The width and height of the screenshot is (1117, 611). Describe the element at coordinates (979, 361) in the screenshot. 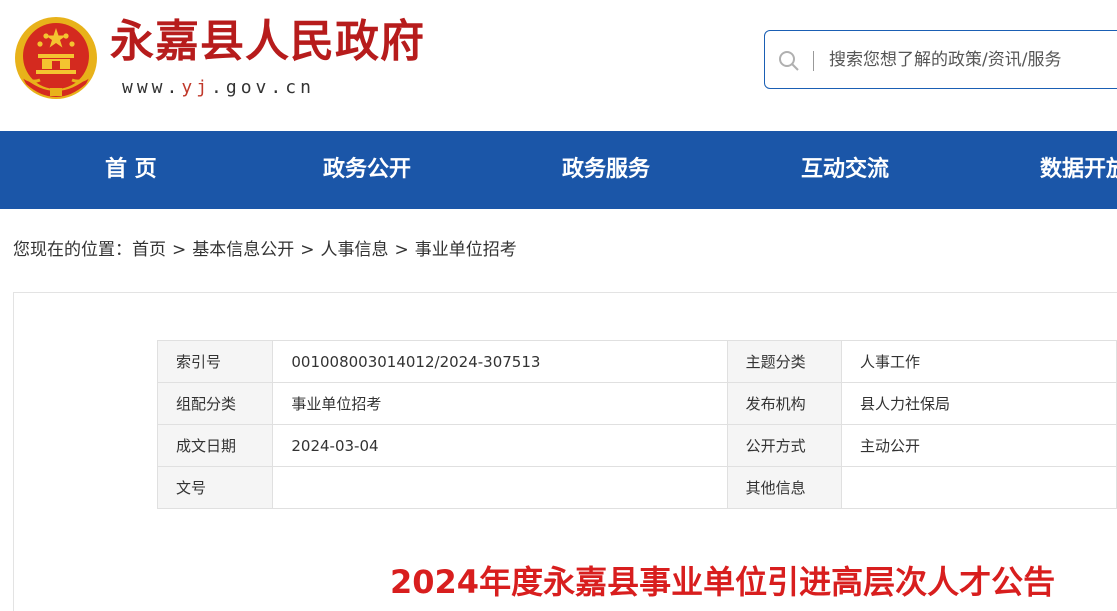

I see `topic-category-value: 人事工作` at that location.